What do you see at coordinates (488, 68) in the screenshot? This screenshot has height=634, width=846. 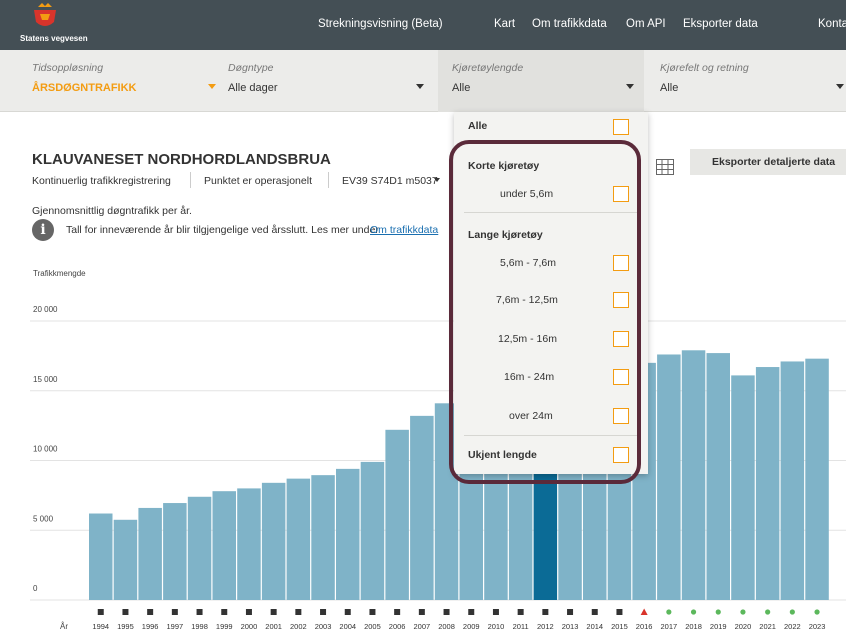 I see `filter-label: Kjøretøylengde` at bounding box center [488, 68].